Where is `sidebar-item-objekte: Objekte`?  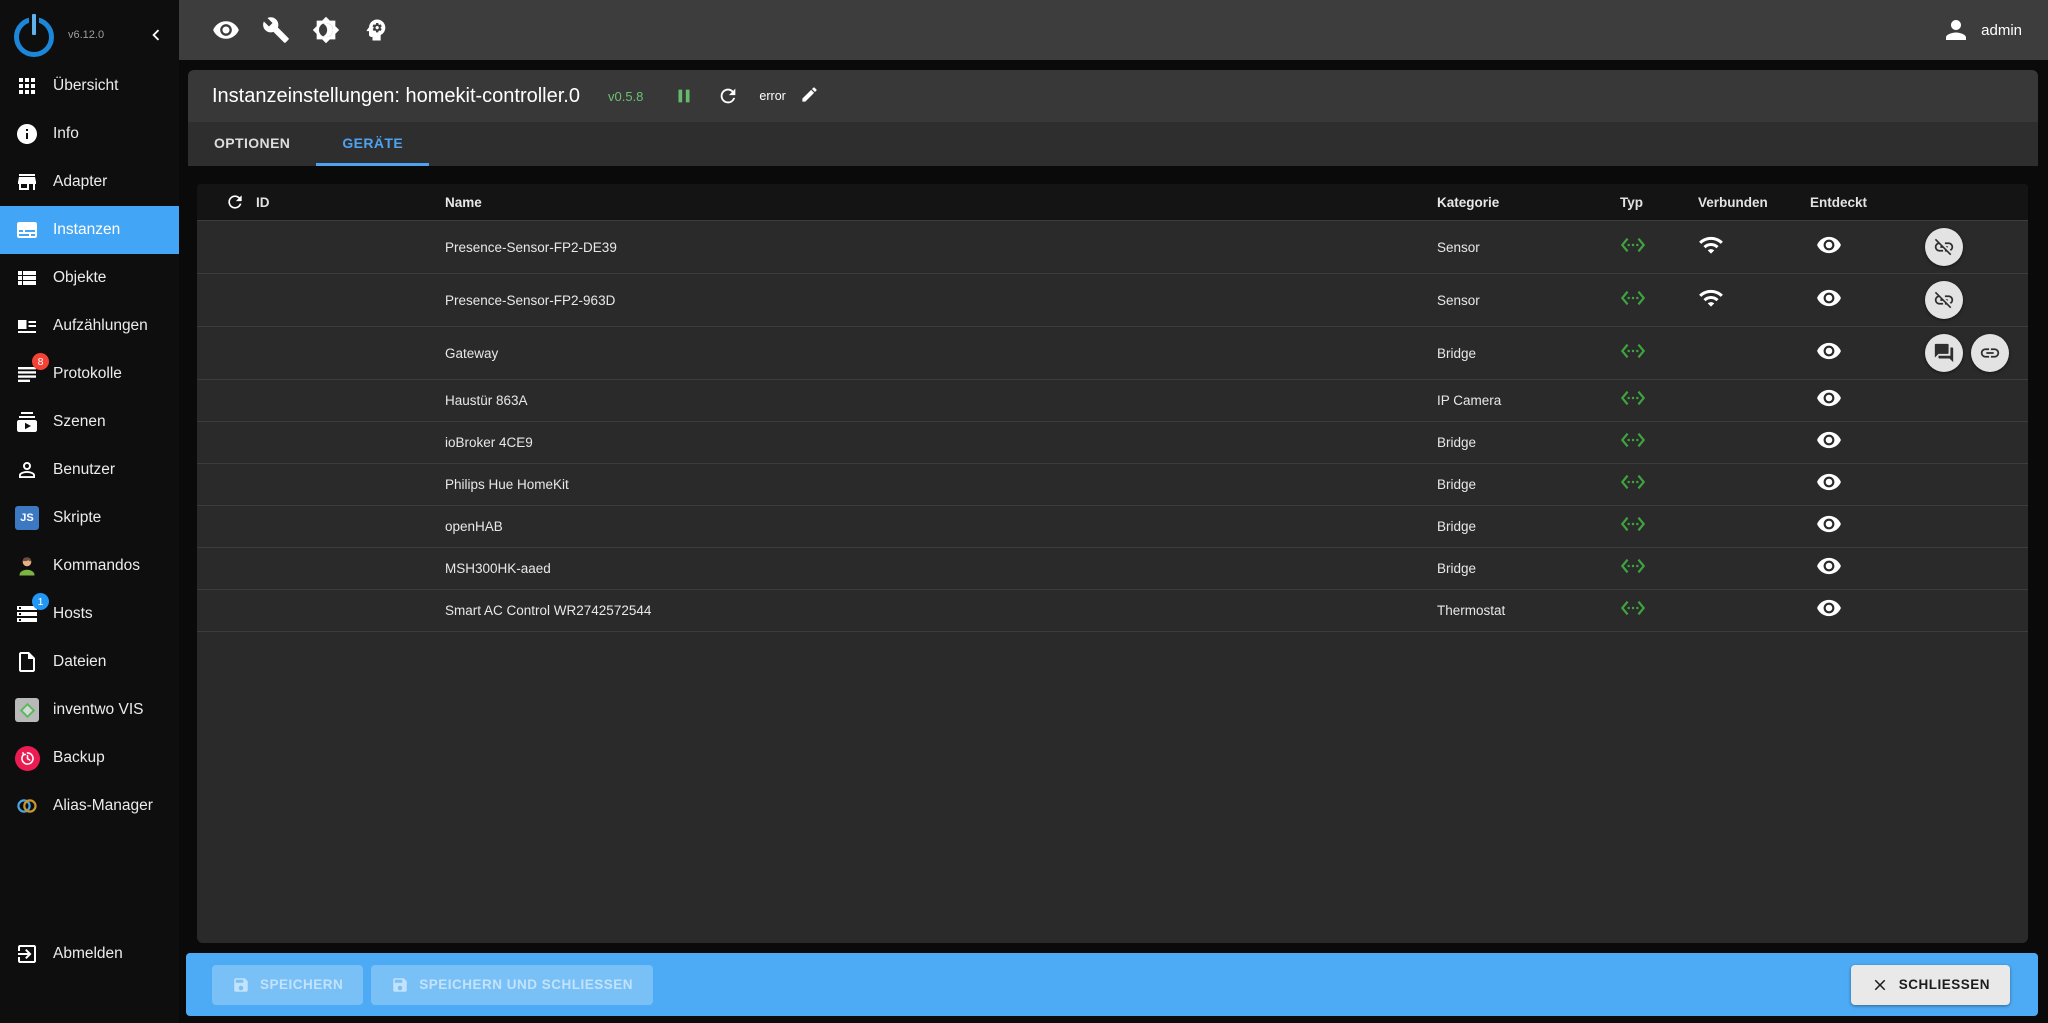 sidebar-item-objekte: Objekte is located at coordinates (89, 278).